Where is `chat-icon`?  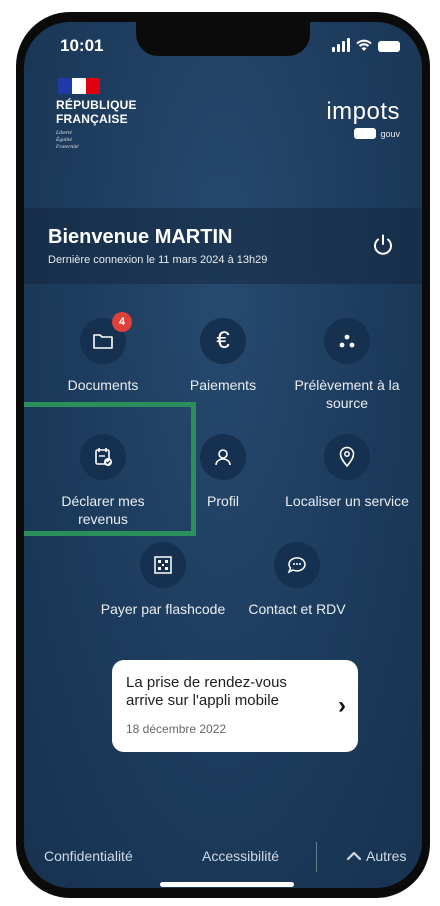
chat-icon is located at coordinates (296, 565).